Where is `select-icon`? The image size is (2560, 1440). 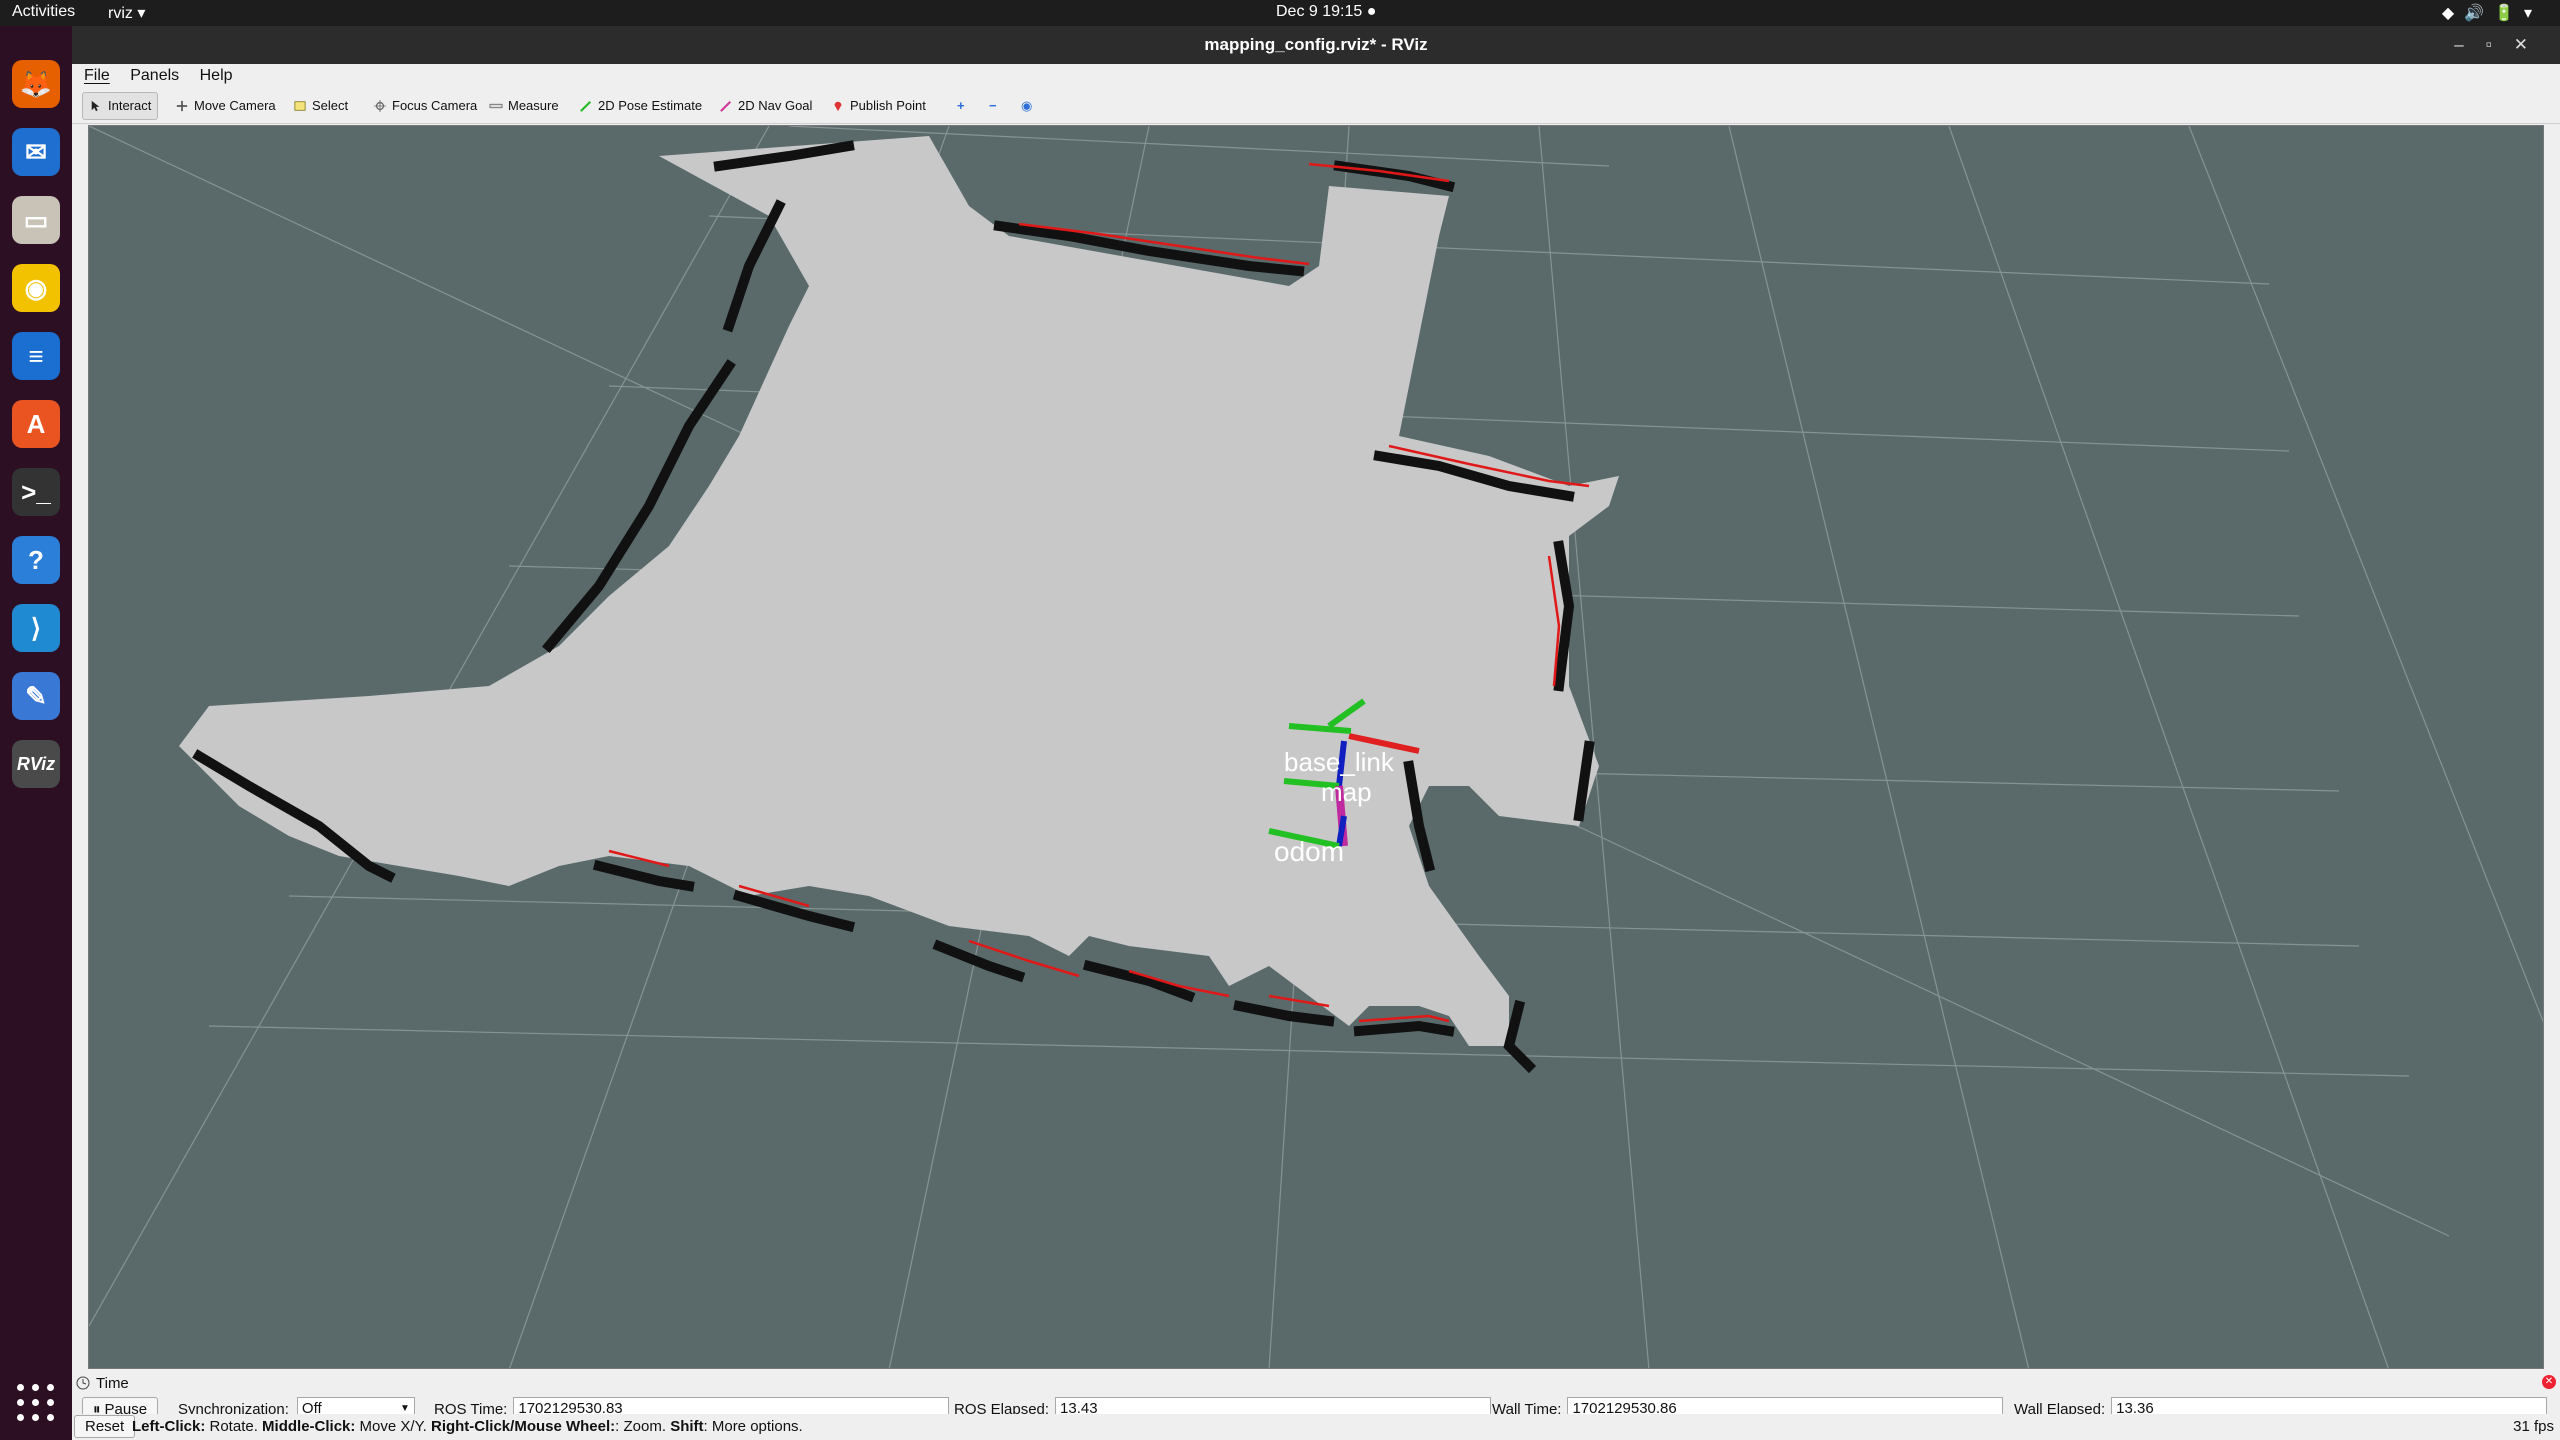
select-icon is located at coordinates (300, 106).